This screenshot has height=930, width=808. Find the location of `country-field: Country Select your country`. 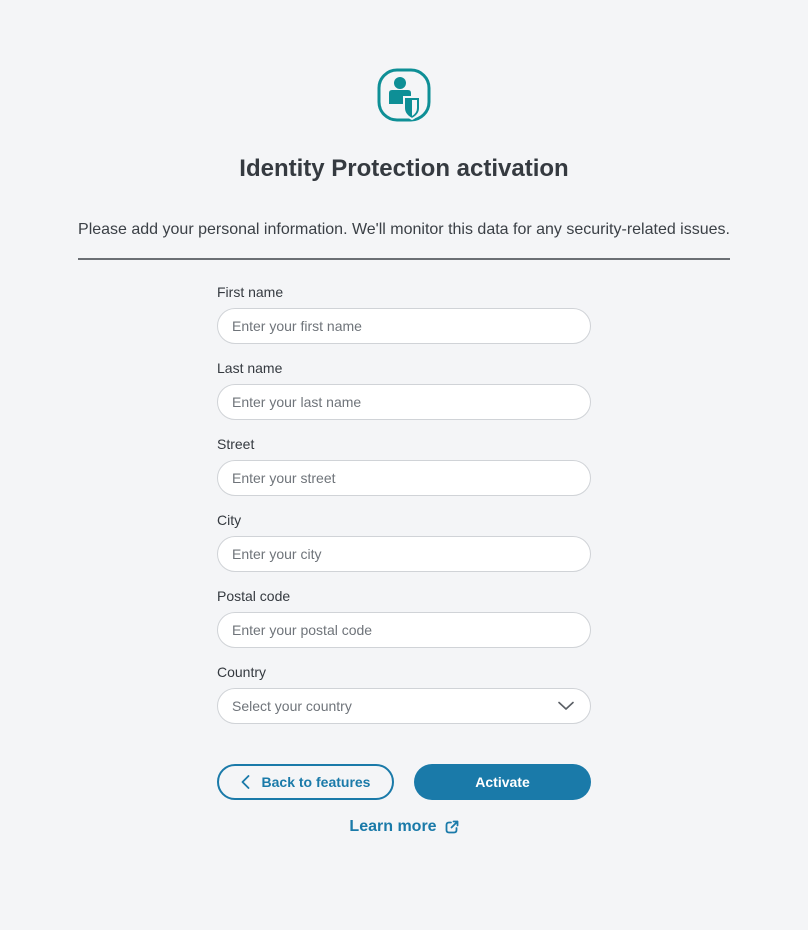

country-field: Country Select your country is located at coordinates (404, 694).